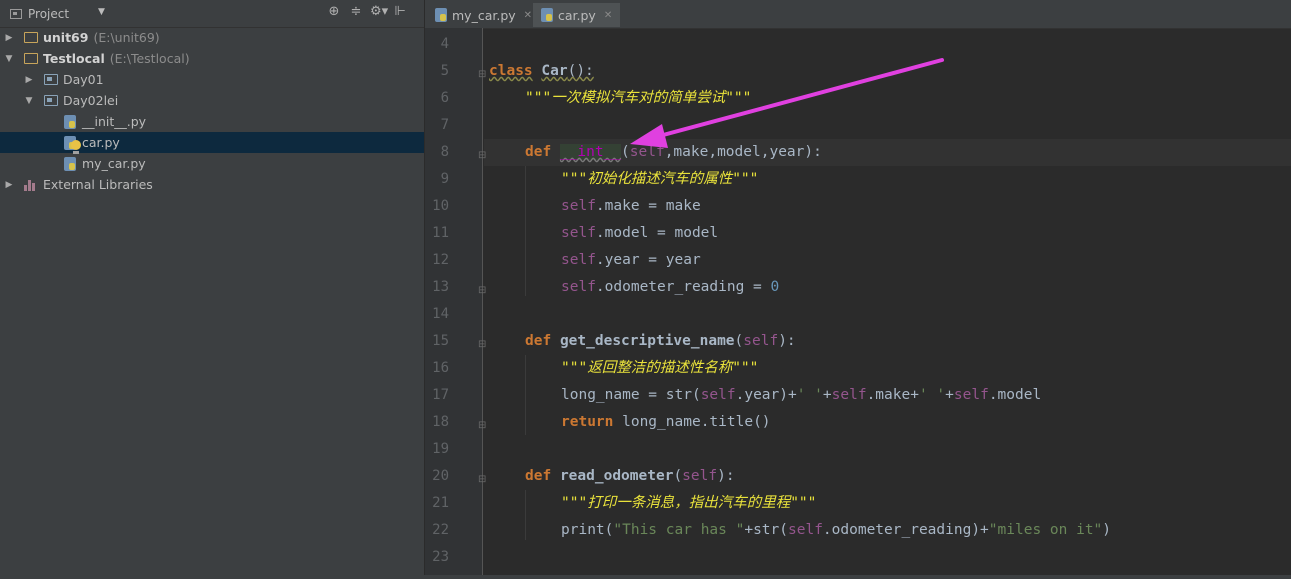 Image resolution: width=1291 pixels, height=579 pixels. What do you see at coordinates (440, 206) in the screenshot?
I see `line-number: 10` at bounding box center [440, 206].